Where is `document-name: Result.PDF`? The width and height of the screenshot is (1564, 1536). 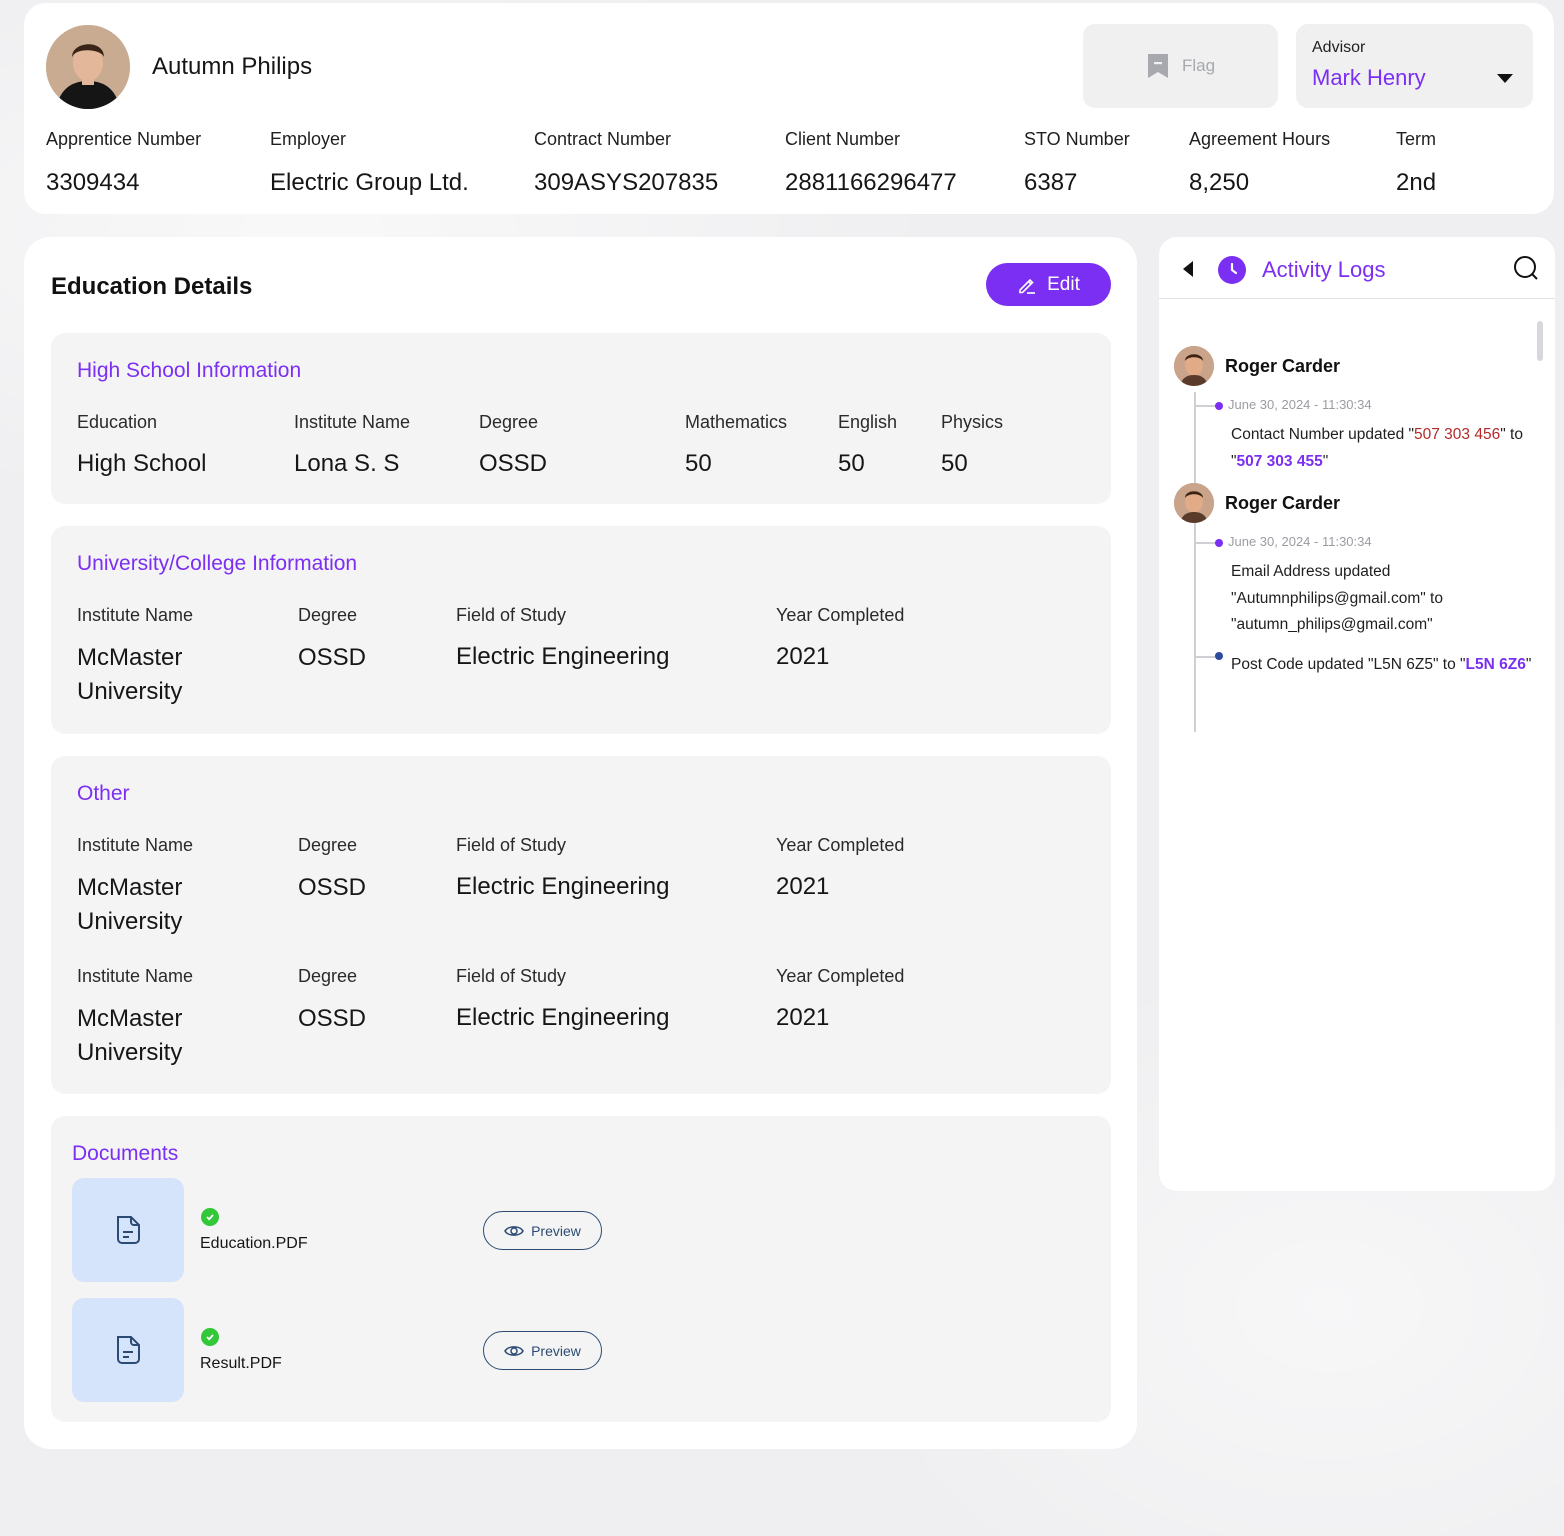
document-name: Result.PDF is located at coordinates (241, 1363).